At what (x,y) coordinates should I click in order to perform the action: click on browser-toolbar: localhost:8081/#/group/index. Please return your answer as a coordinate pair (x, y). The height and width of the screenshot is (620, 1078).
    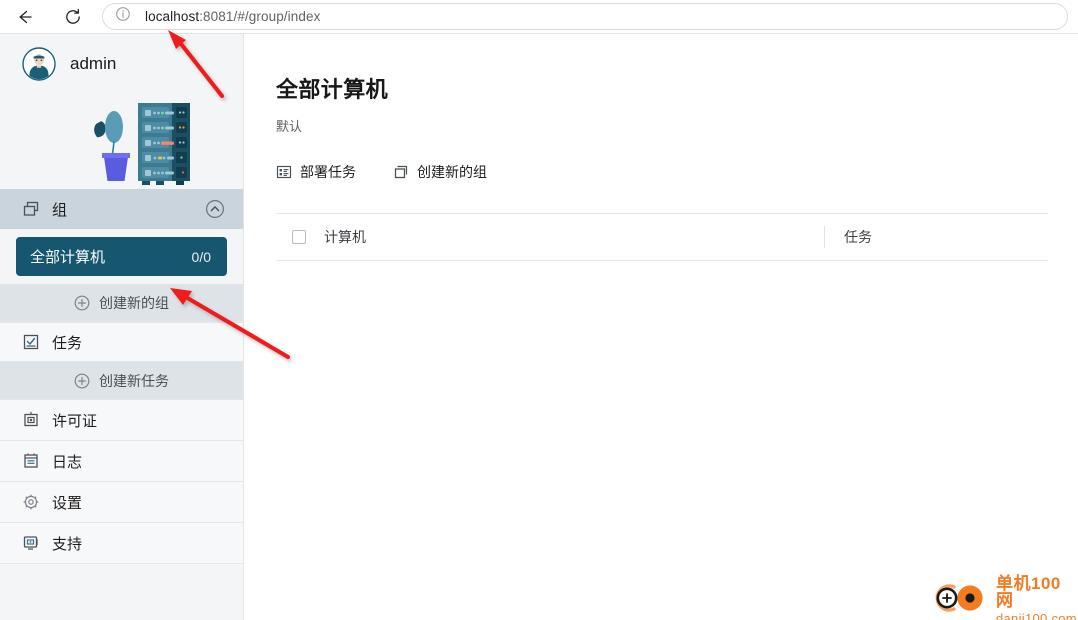
    Looking at the image, I should click on (539, 16).